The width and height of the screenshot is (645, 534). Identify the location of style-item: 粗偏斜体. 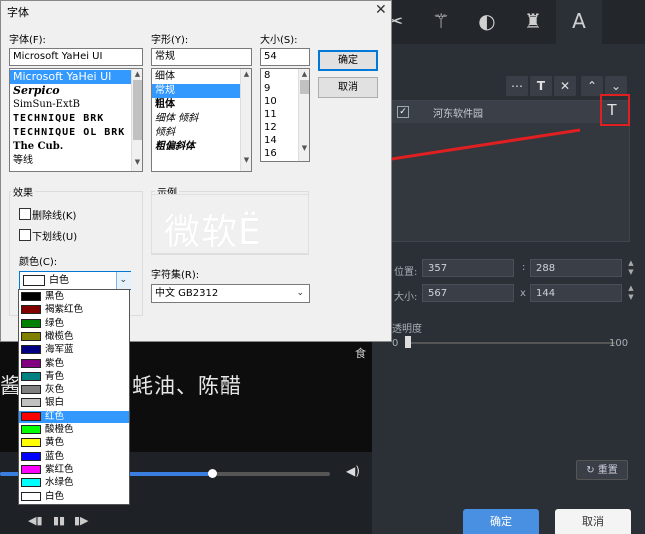
(196, 147).